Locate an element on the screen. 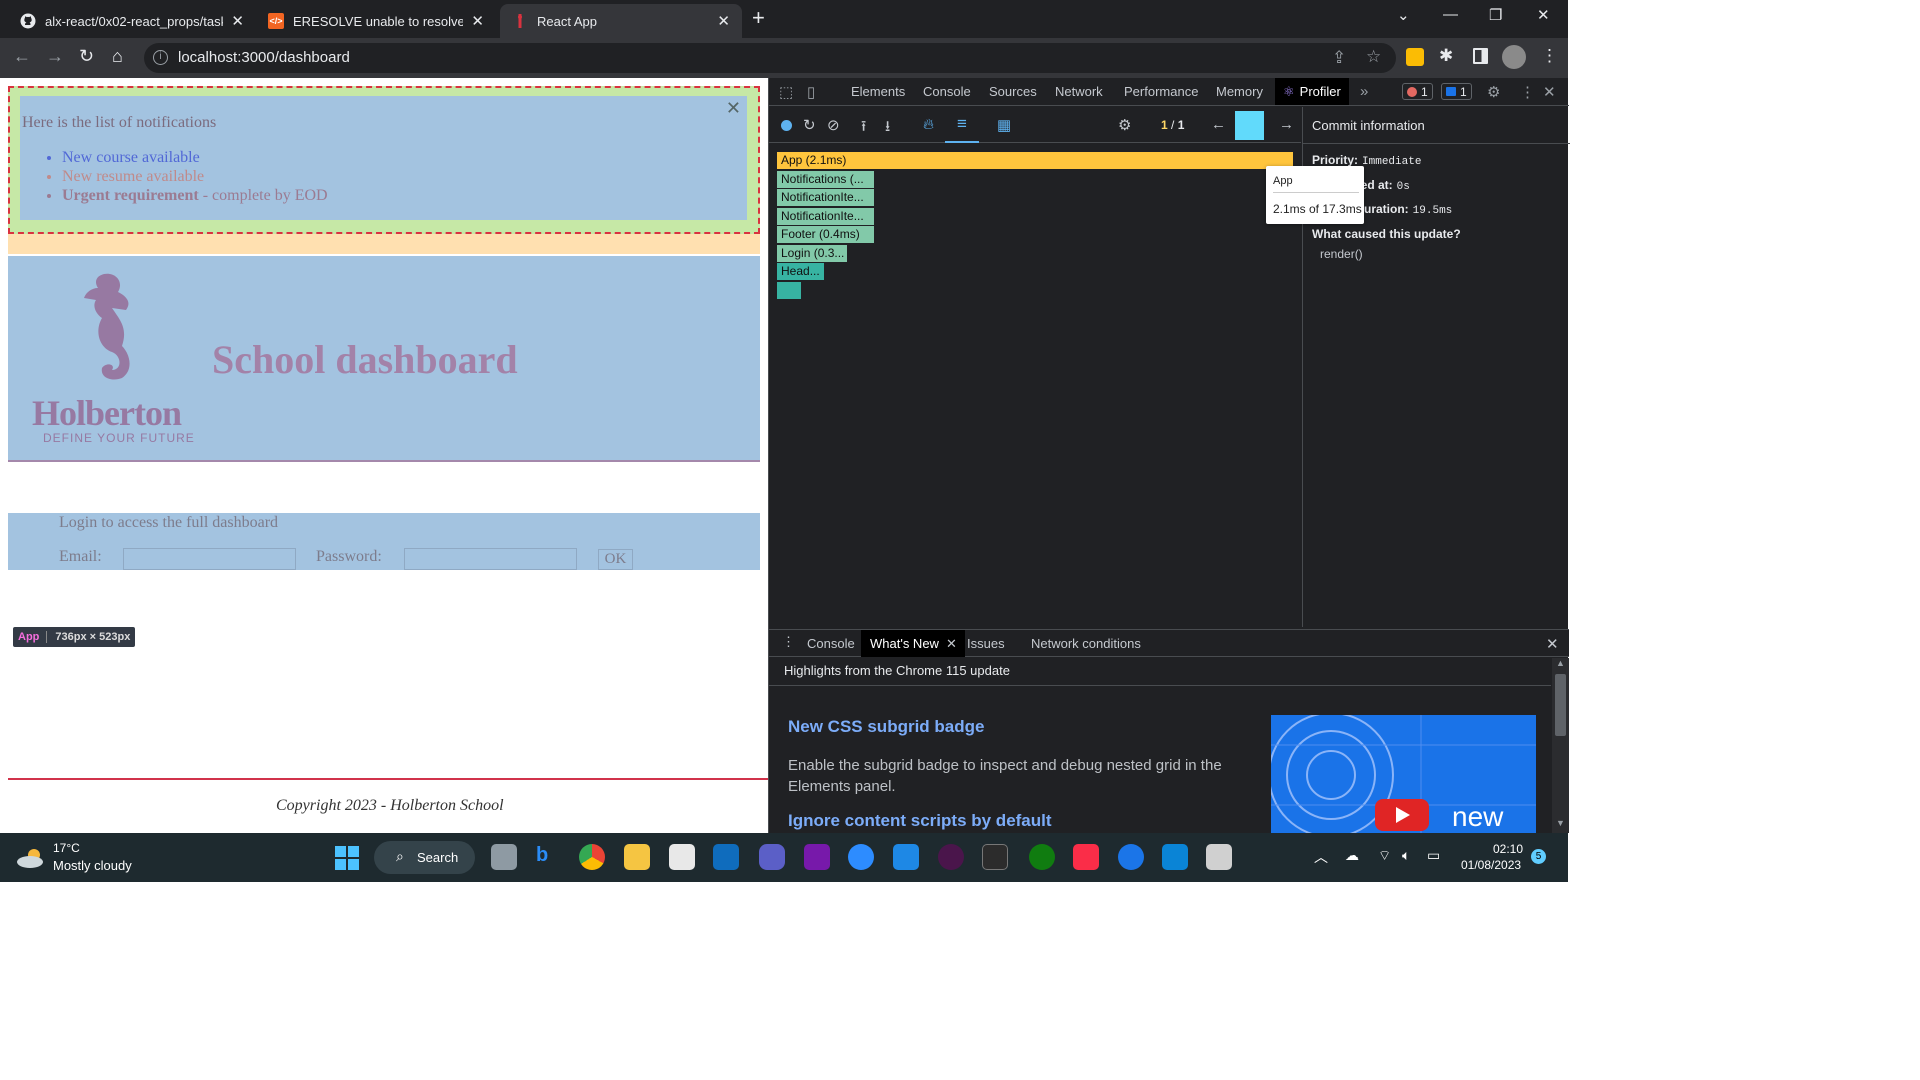 Image resolution: width=1920 pixels, height=1080 pixels. task-view-icon is located at coordinates (504, 857).